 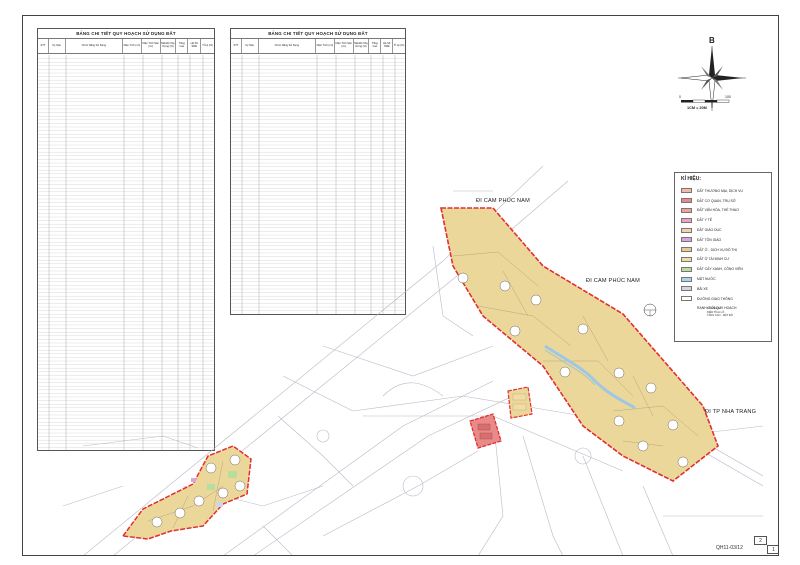 What do you see at coordinates (705, 220) in the screenshot?
I see `legend-label: ĐẤT Y TẾ` at bounding box center [705, 220].